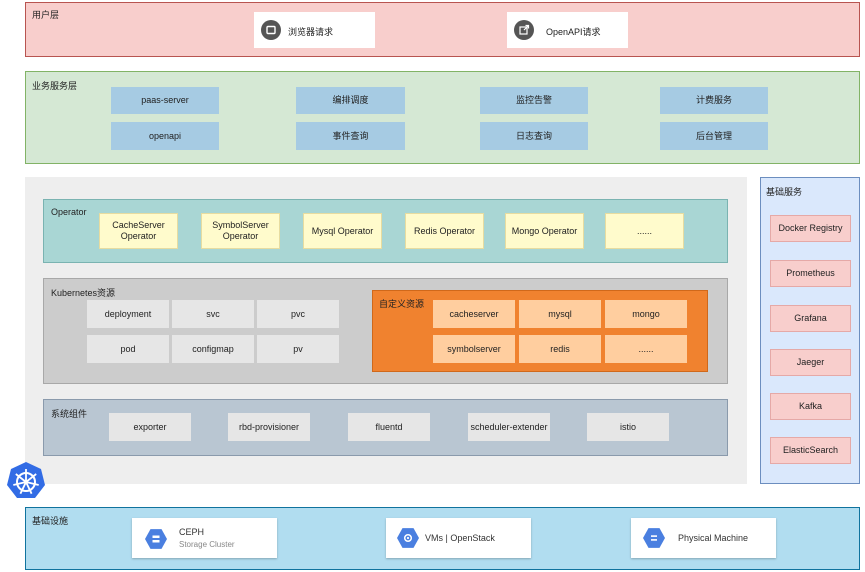  I want to click on operator-redis: Redis Operator, so click(444, 231).